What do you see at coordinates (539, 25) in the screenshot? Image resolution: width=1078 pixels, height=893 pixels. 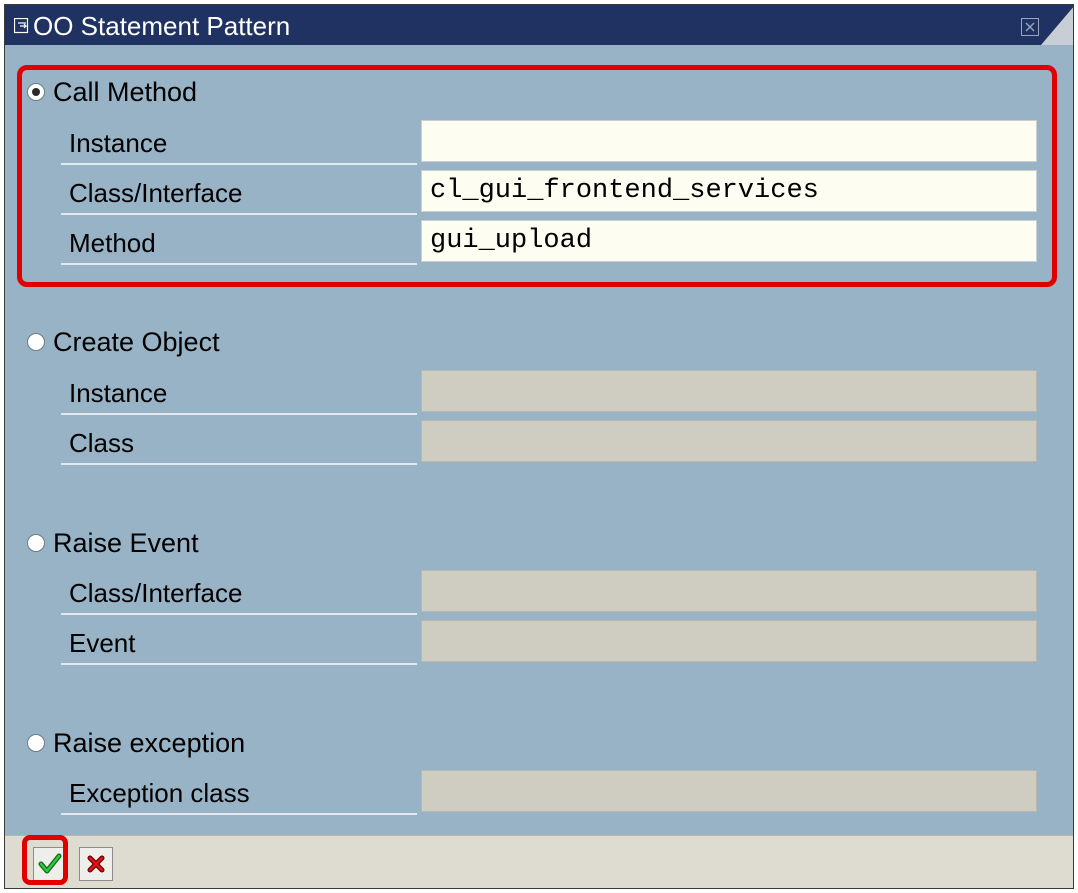 I see `title-bar: OO Statement Pattern` at bounding box center [539, 25].